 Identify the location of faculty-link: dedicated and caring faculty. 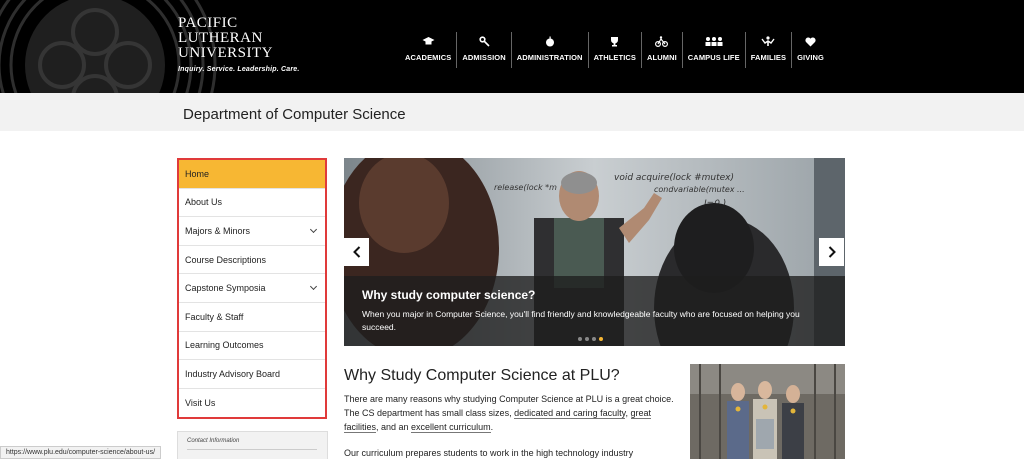
(570, 413).